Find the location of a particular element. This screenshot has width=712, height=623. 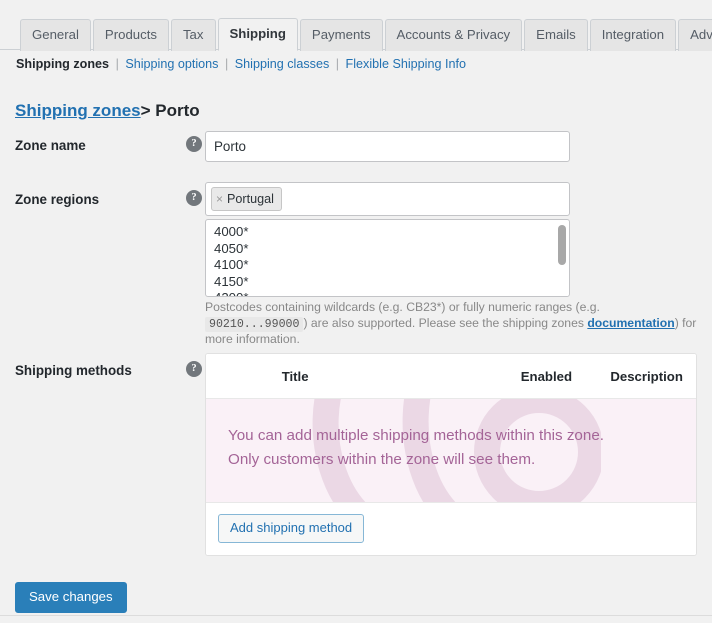

shipping-methods-table-footer: Add shipping method is located at coordinates (451, 529).